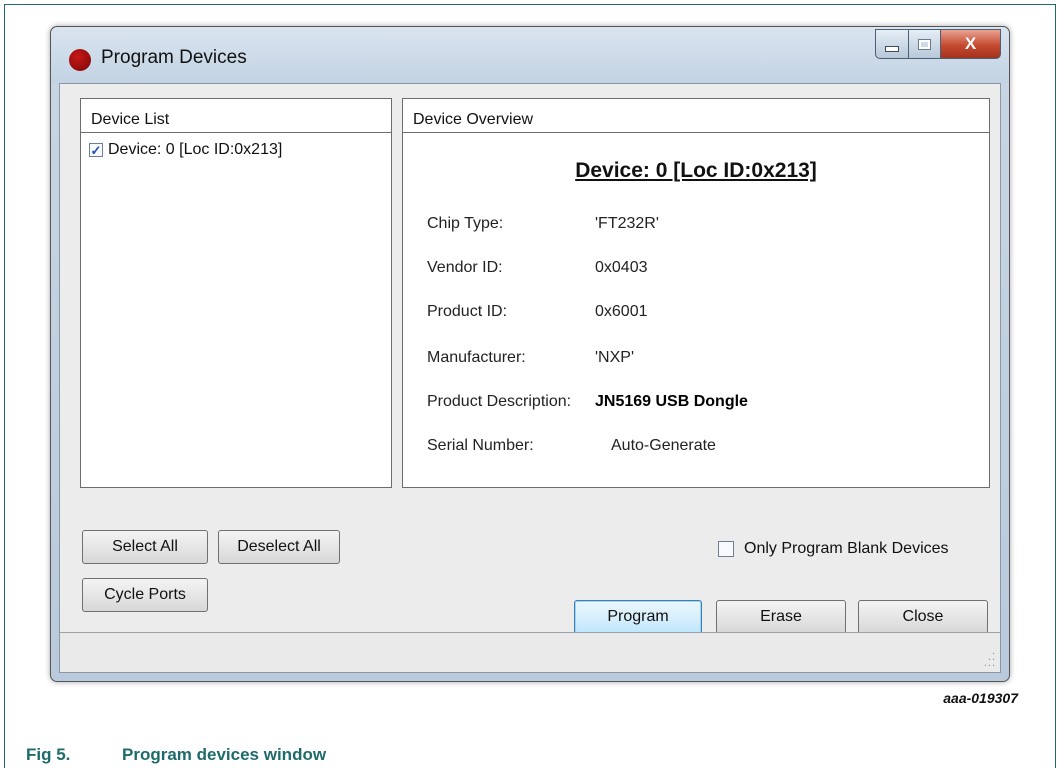 The height and width of the screenshot is (774, 1064). I want to click on device-checkbox: ✓, so click(96, 150).